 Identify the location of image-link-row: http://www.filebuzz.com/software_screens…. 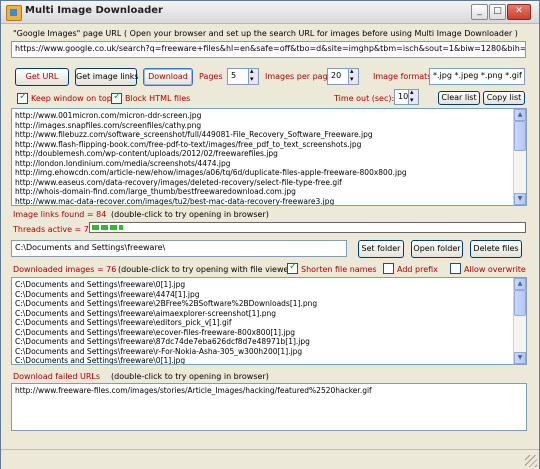
(263, 135).